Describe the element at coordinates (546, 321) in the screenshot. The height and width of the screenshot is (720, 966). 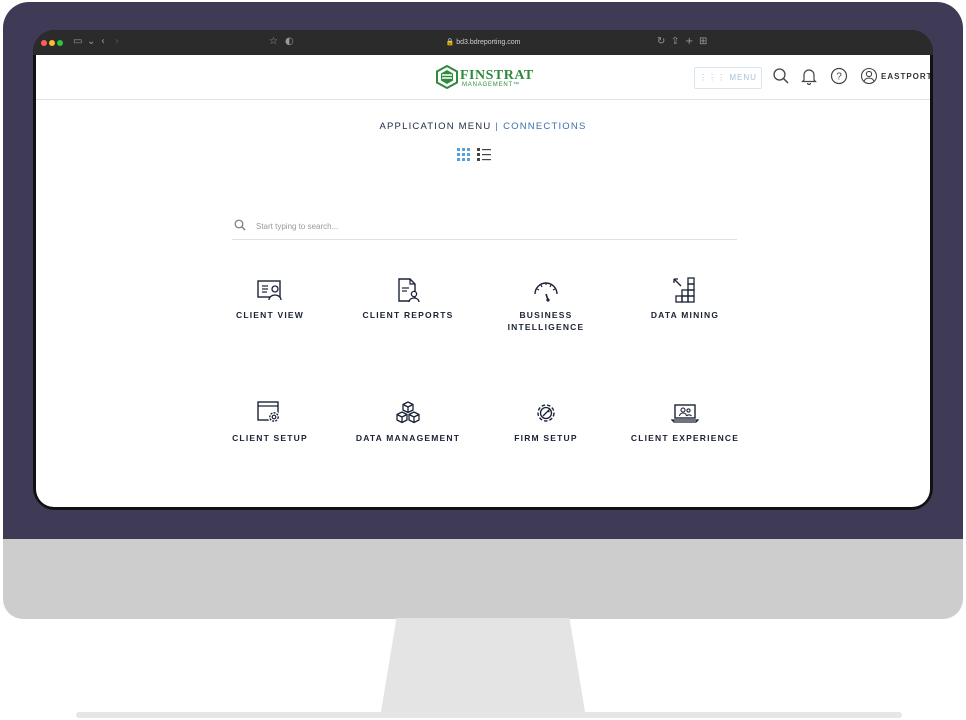
I see `tile-label: BUSINESS INTELLIGENCE` at that location.